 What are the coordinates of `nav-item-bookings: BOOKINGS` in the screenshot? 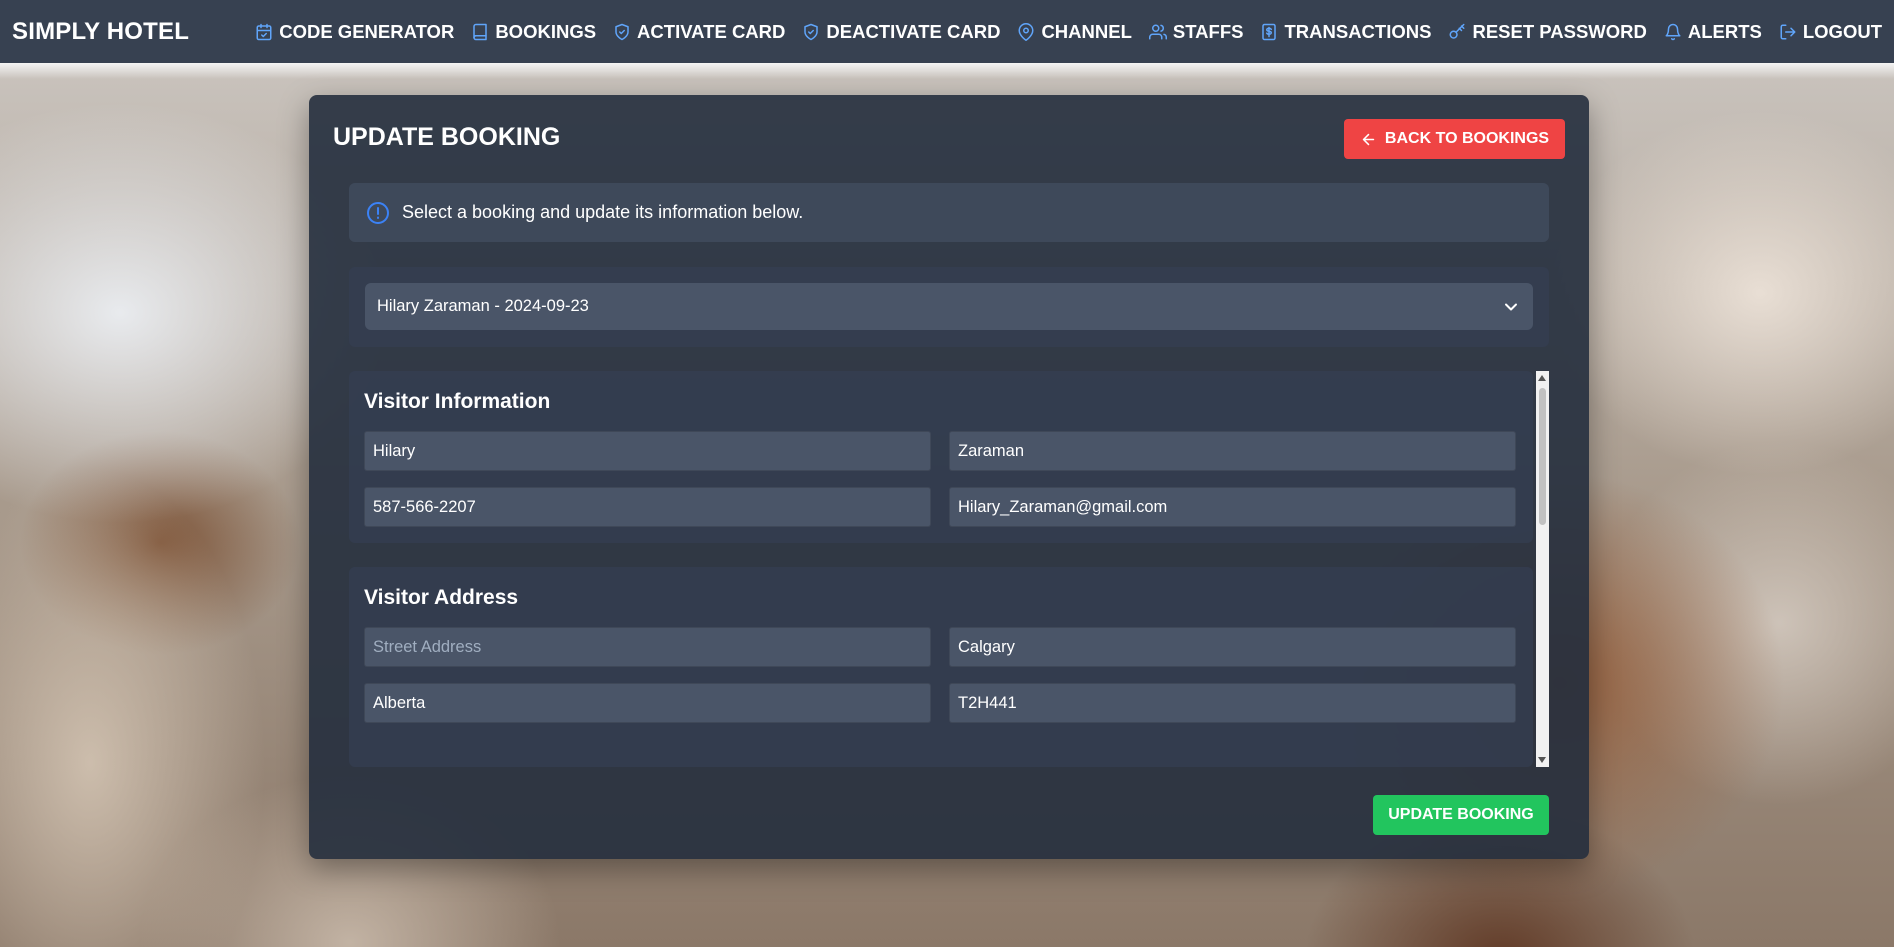 It's located at (525, 32).